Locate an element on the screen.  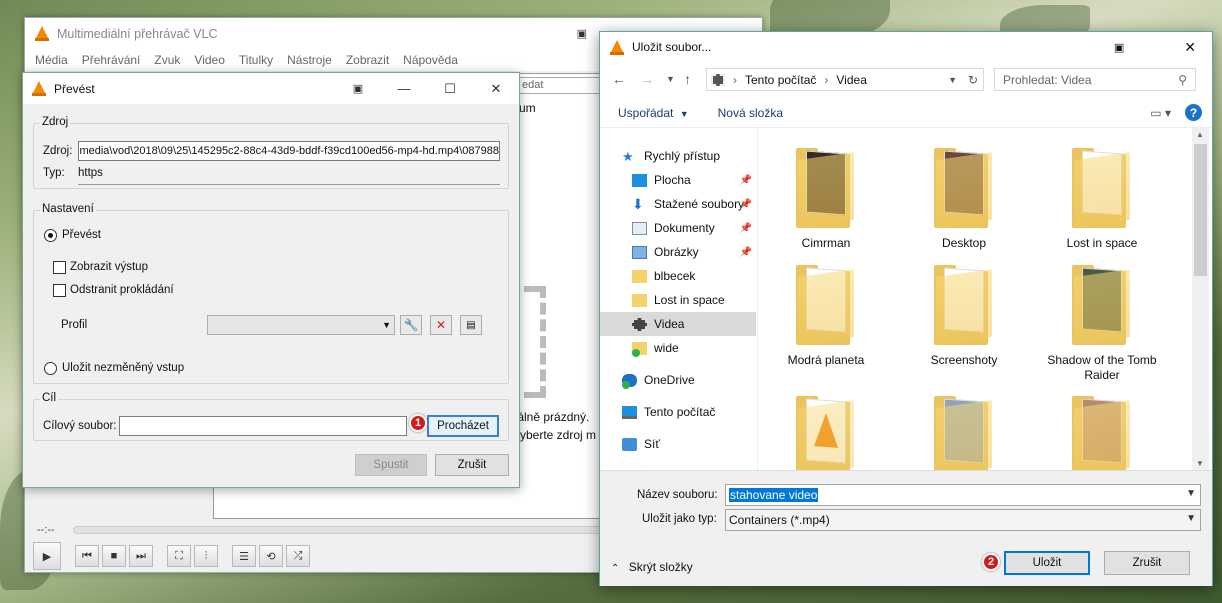
destination-file-input is located at coordinates (263, 426).